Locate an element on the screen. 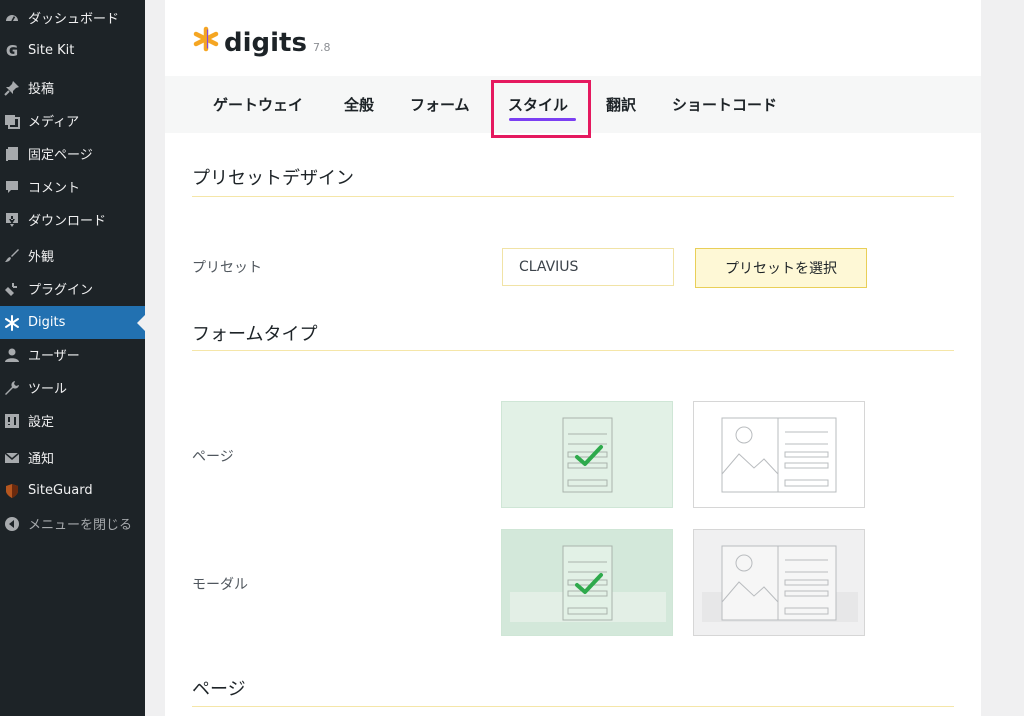  sidebar-item-downloads: ダウンロード is located at coordinates (72, 219).